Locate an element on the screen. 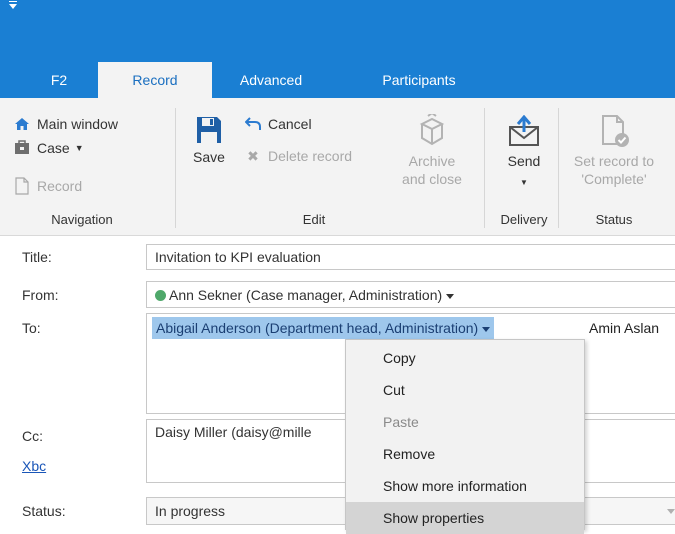  quick-access-line is located at coordinates (13, 1).